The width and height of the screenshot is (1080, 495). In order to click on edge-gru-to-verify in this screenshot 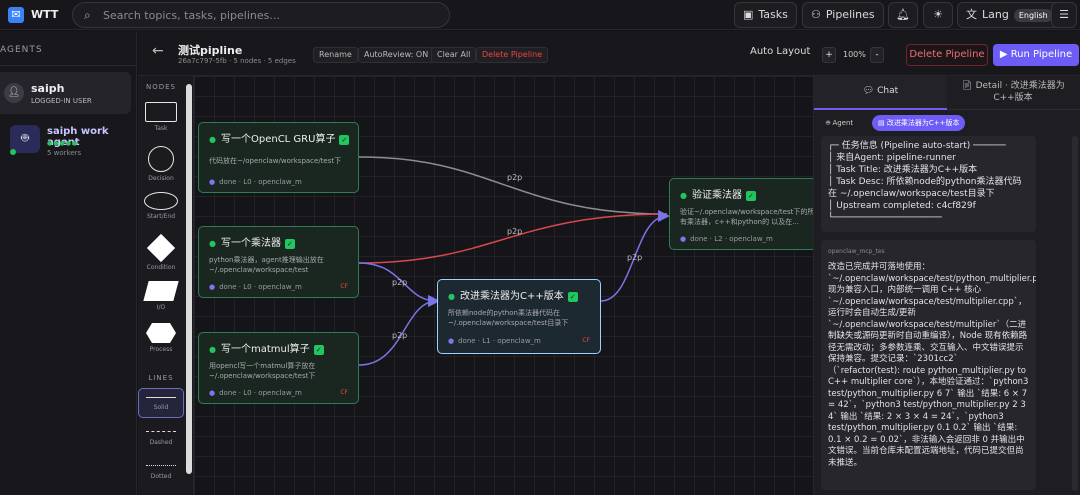, I will do `click(513, 185)`.